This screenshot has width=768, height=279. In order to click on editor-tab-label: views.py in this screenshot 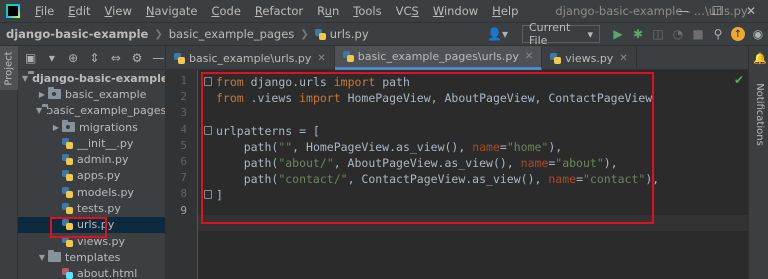, I will do `click(589, 58)`.